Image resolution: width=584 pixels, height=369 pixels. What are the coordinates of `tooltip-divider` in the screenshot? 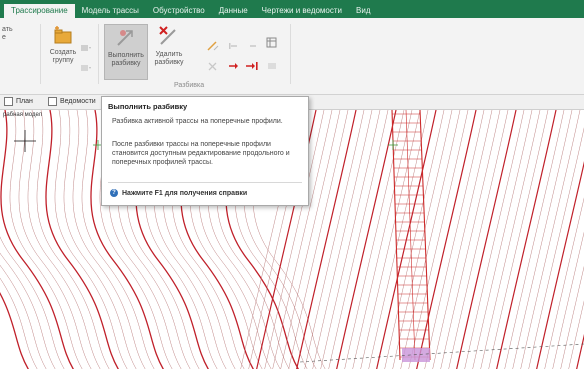 It's located at (205, 182).